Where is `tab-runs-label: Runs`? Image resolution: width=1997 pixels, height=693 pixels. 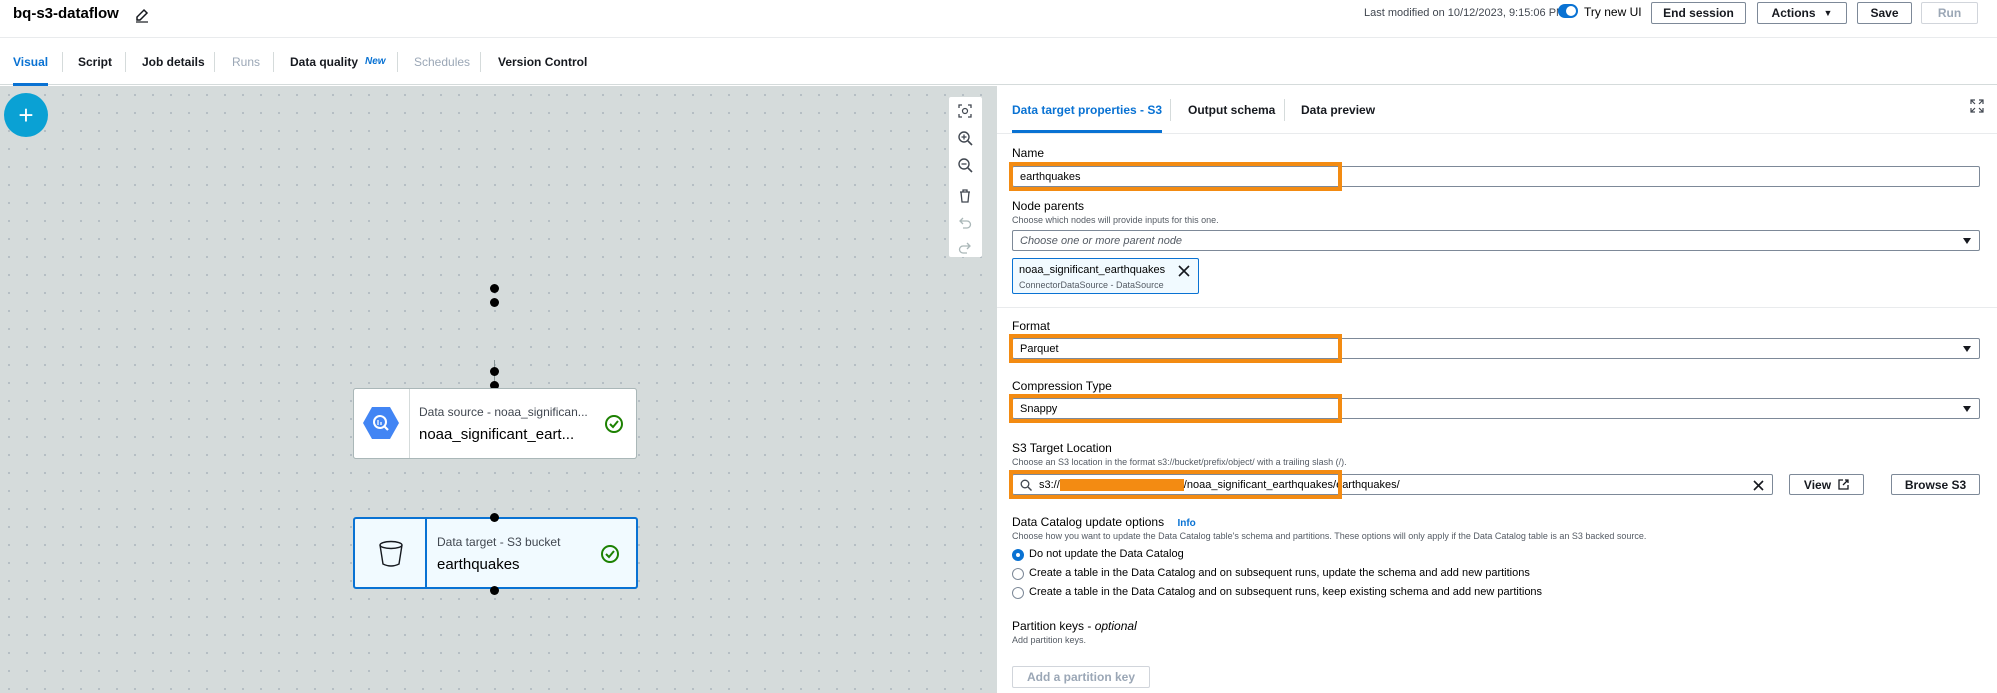
tab-runs-label: Runs is located at coordinates (246, 61).